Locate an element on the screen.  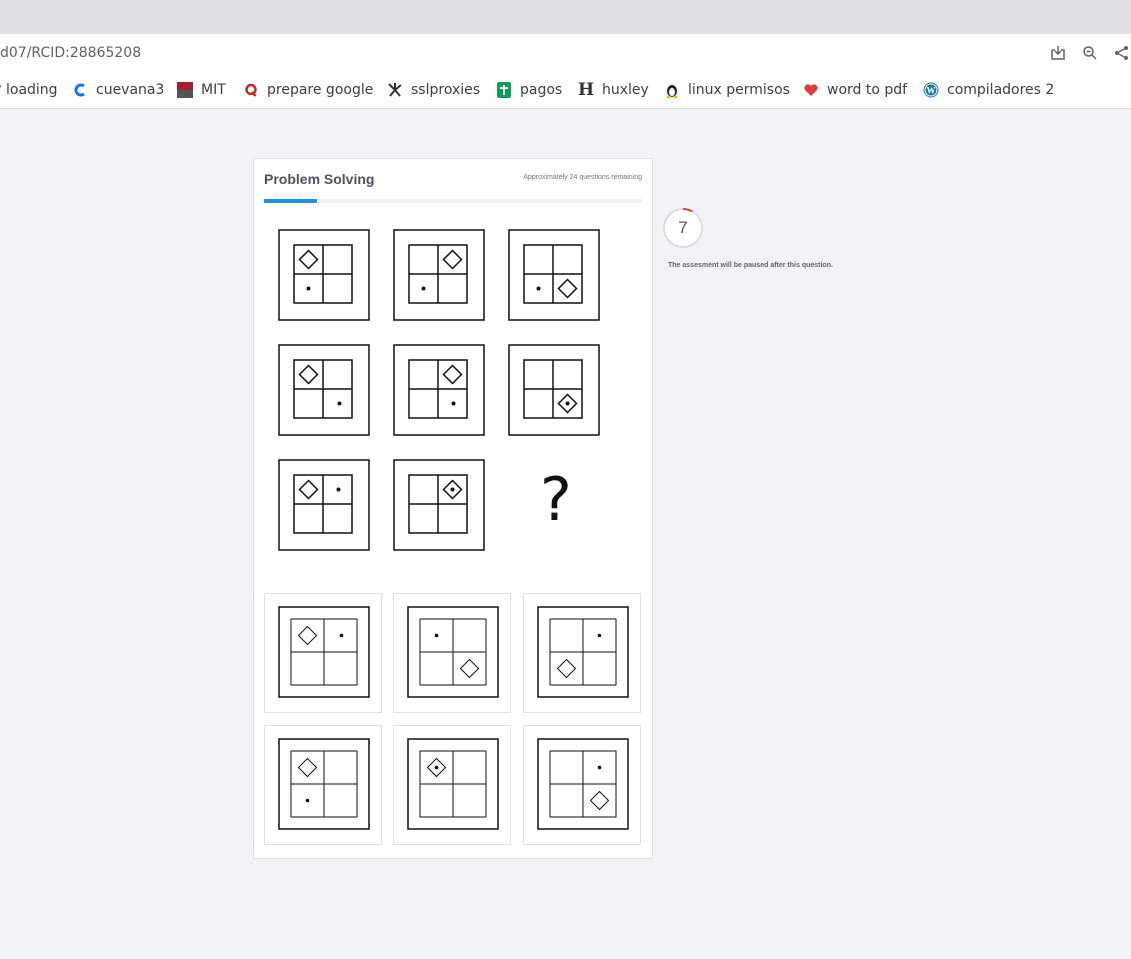
questions-remaining: Approximately 24 questions remaining is located at coordinates (582, 177).